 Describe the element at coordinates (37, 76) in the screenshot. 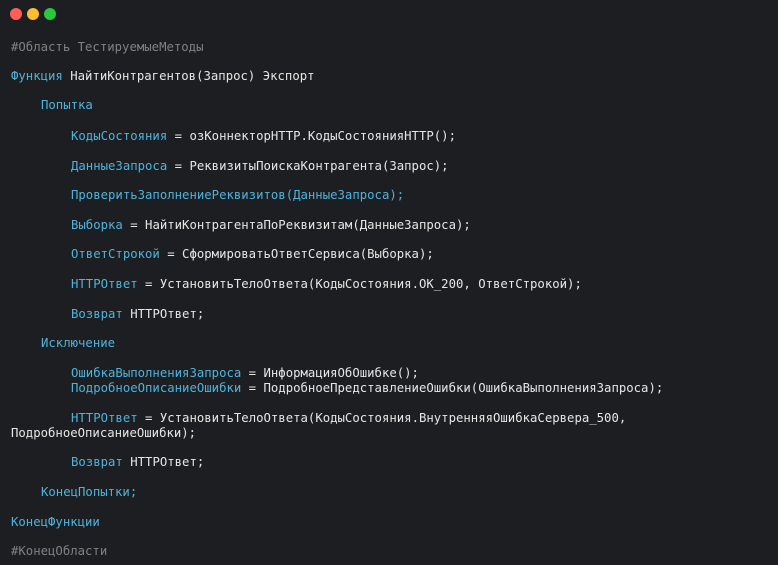

I see `function-keyword: Функция` at that location.